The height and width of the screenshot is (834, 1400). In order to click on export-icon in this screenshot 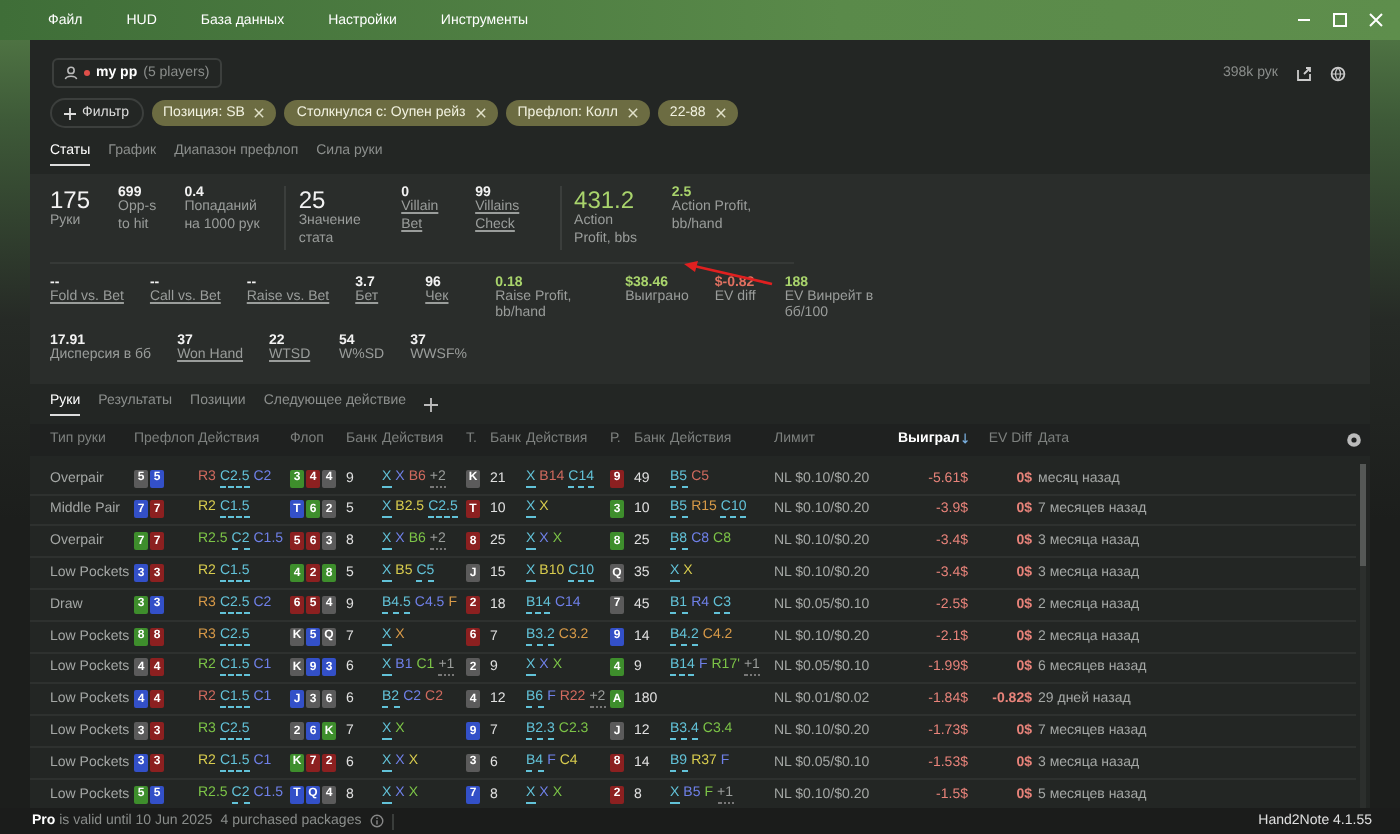, I will do `click(1304, 73)`.